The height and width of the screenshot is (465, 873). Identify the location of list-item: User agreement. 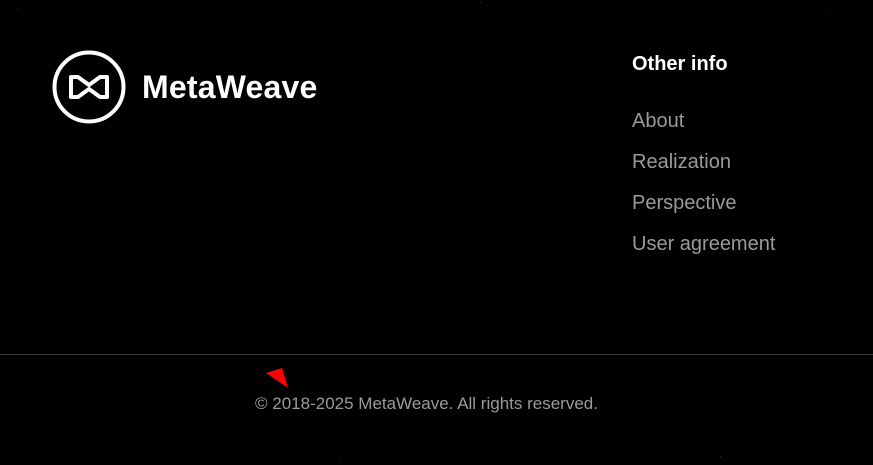
(703, 245).